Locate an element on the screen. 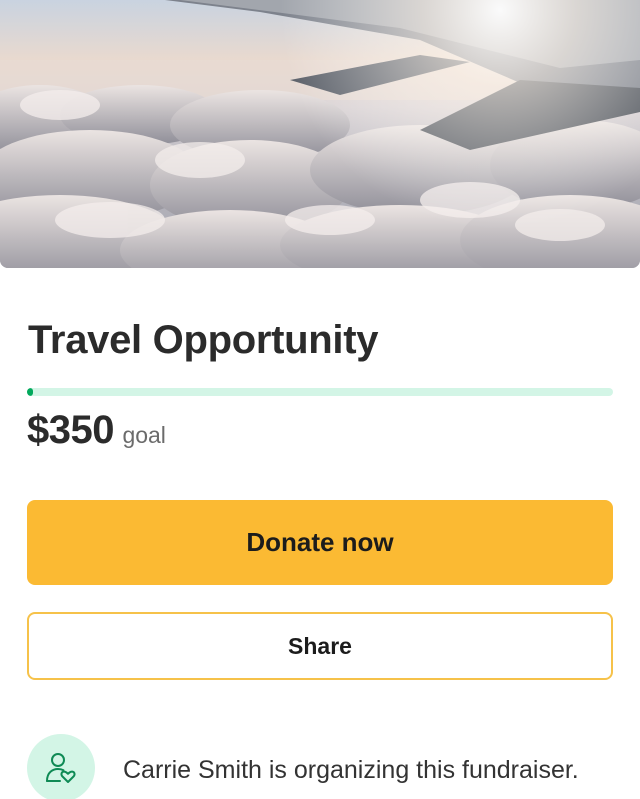 The image size is (640, 799). progress-bar-fill is located at coordinates (30, 392).